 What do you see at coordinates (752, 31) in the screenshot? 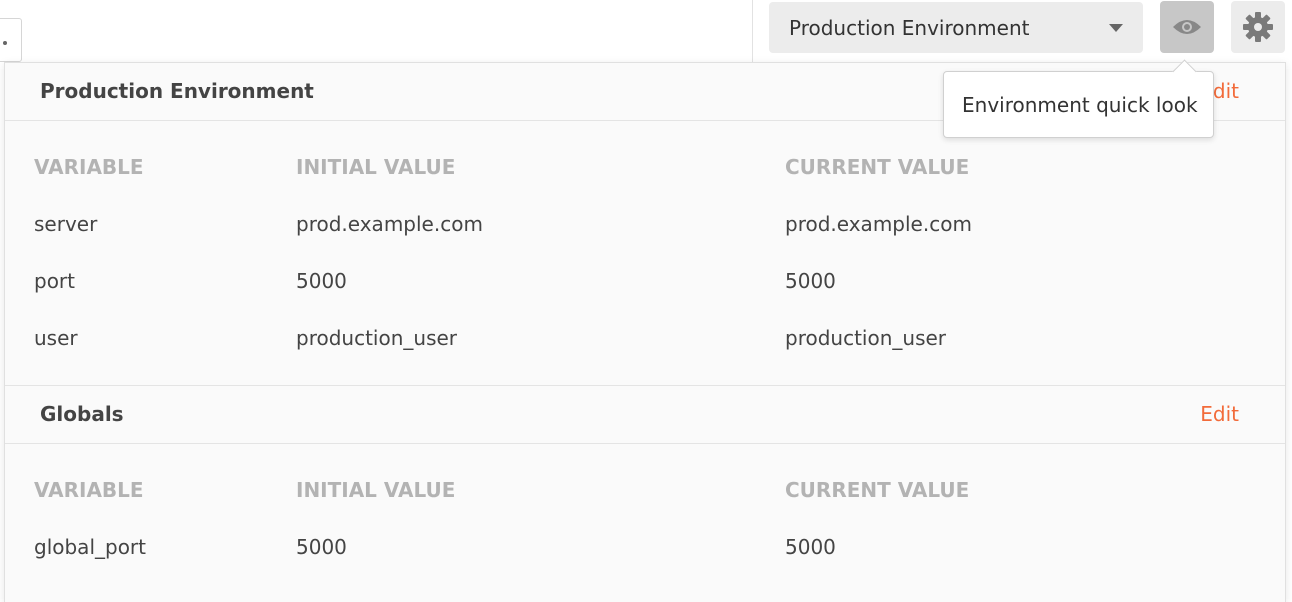
I see `toolbar-divider` at bounding box center [752, 31].